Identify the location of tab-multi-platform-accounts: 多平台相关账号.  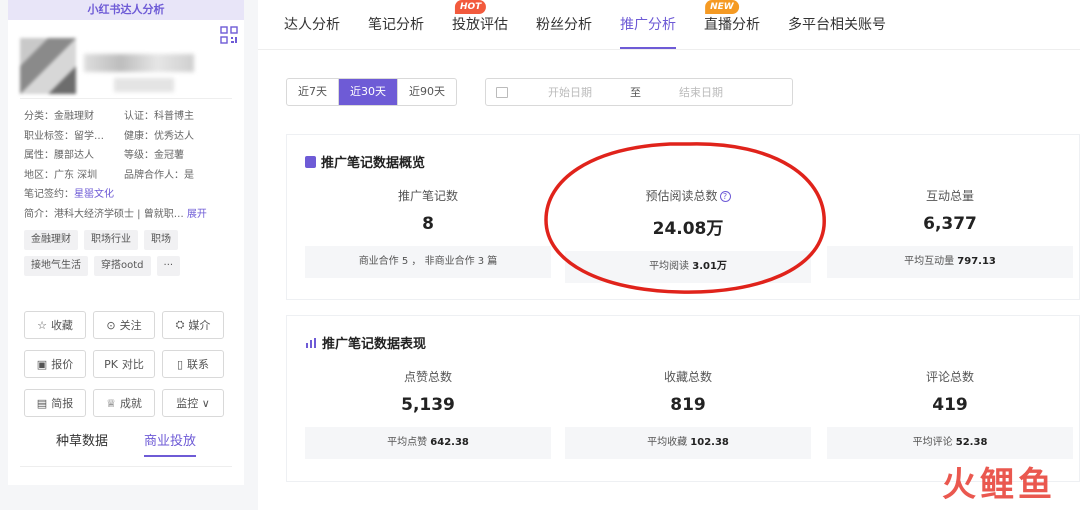
(837, 31).